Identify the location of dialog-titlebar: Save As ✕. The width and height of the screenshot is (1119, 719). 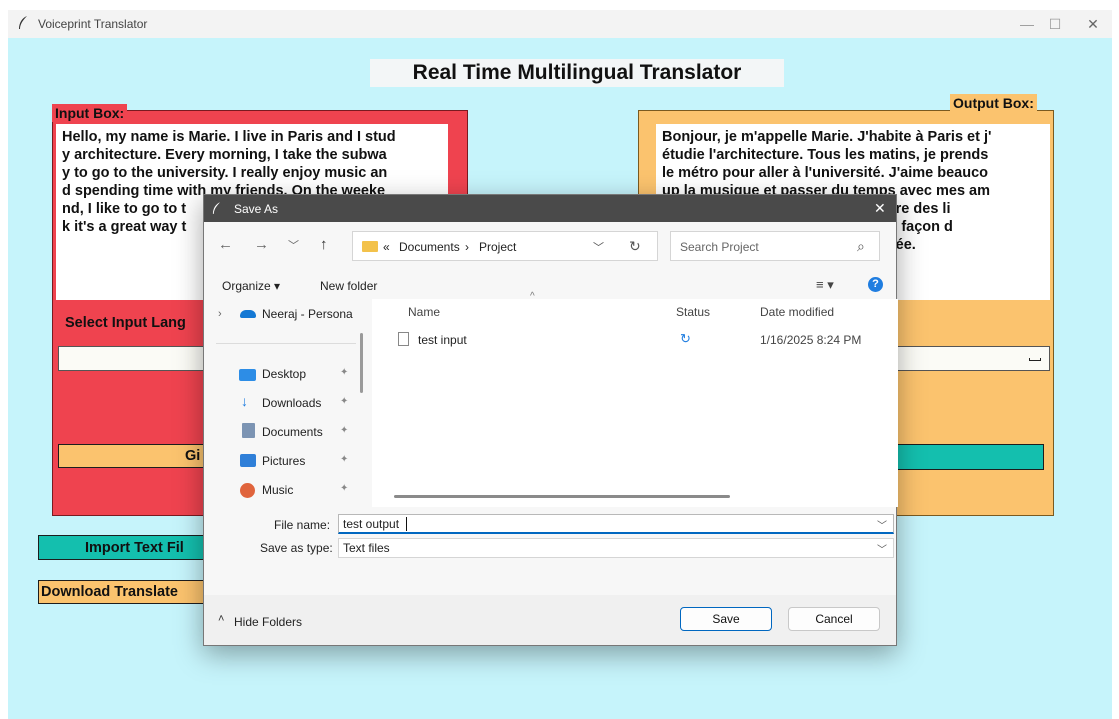
(550, 208).